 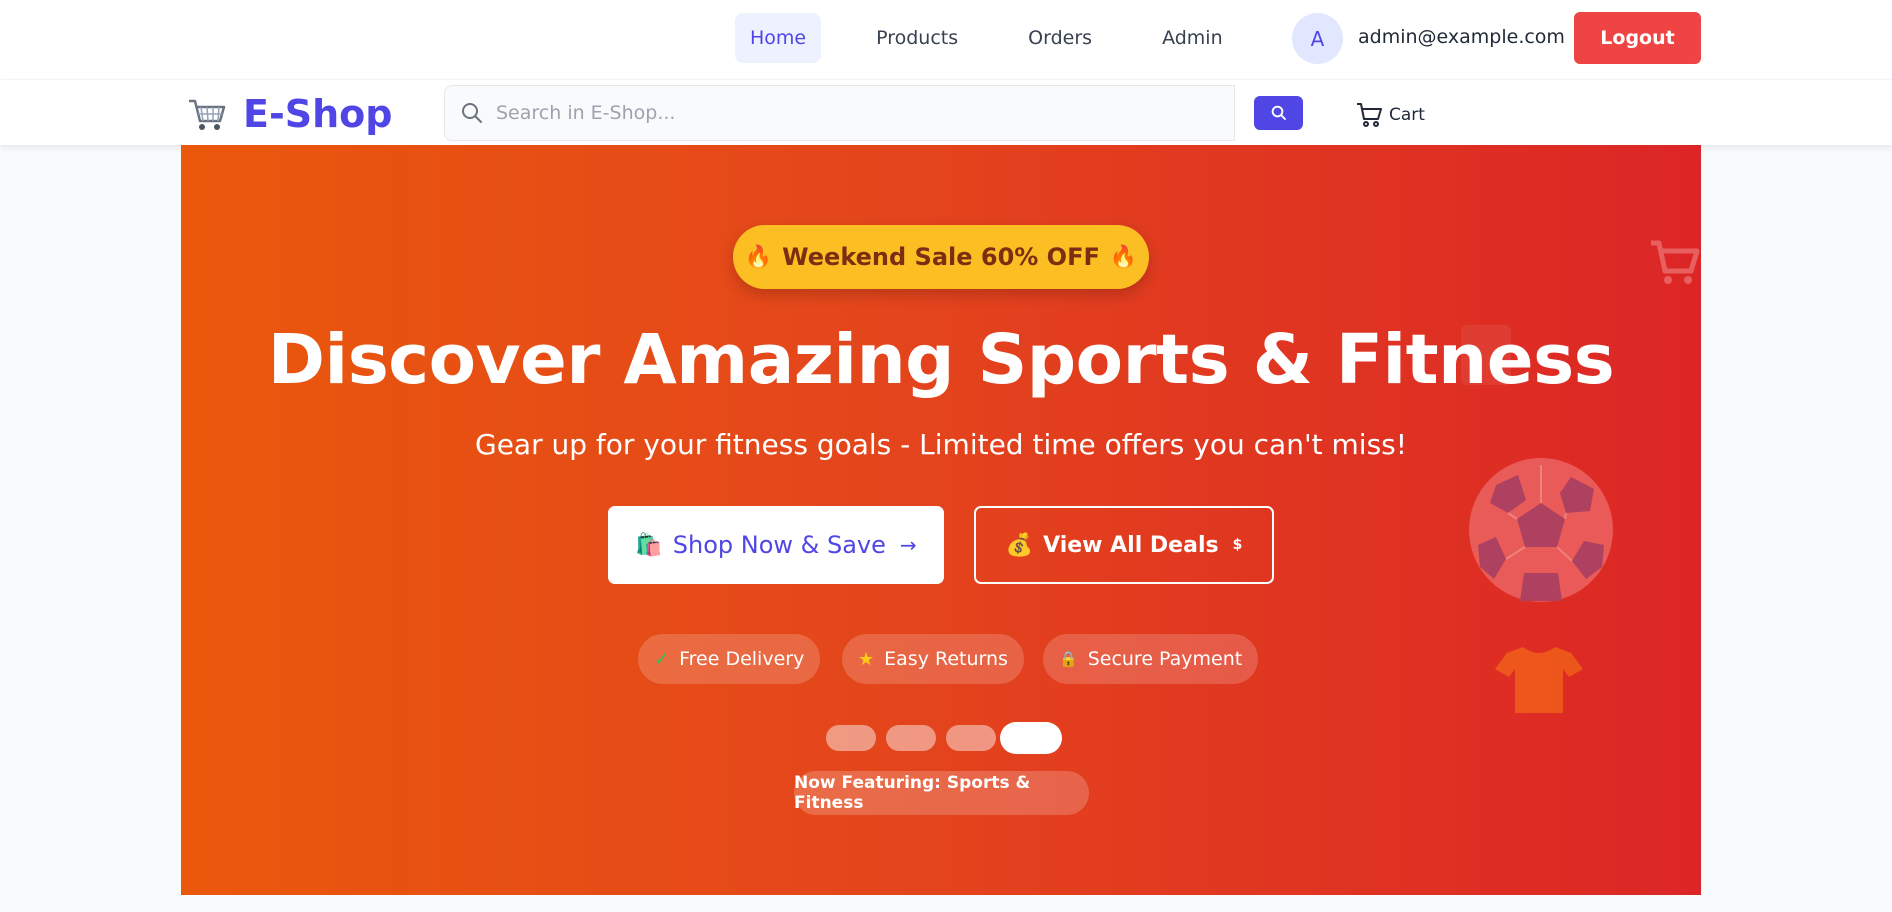 What do you see at coordinates (1068, 659) in the screenshot?
I see `lock-icon: 🔒` at bounding box center [1068, 659].